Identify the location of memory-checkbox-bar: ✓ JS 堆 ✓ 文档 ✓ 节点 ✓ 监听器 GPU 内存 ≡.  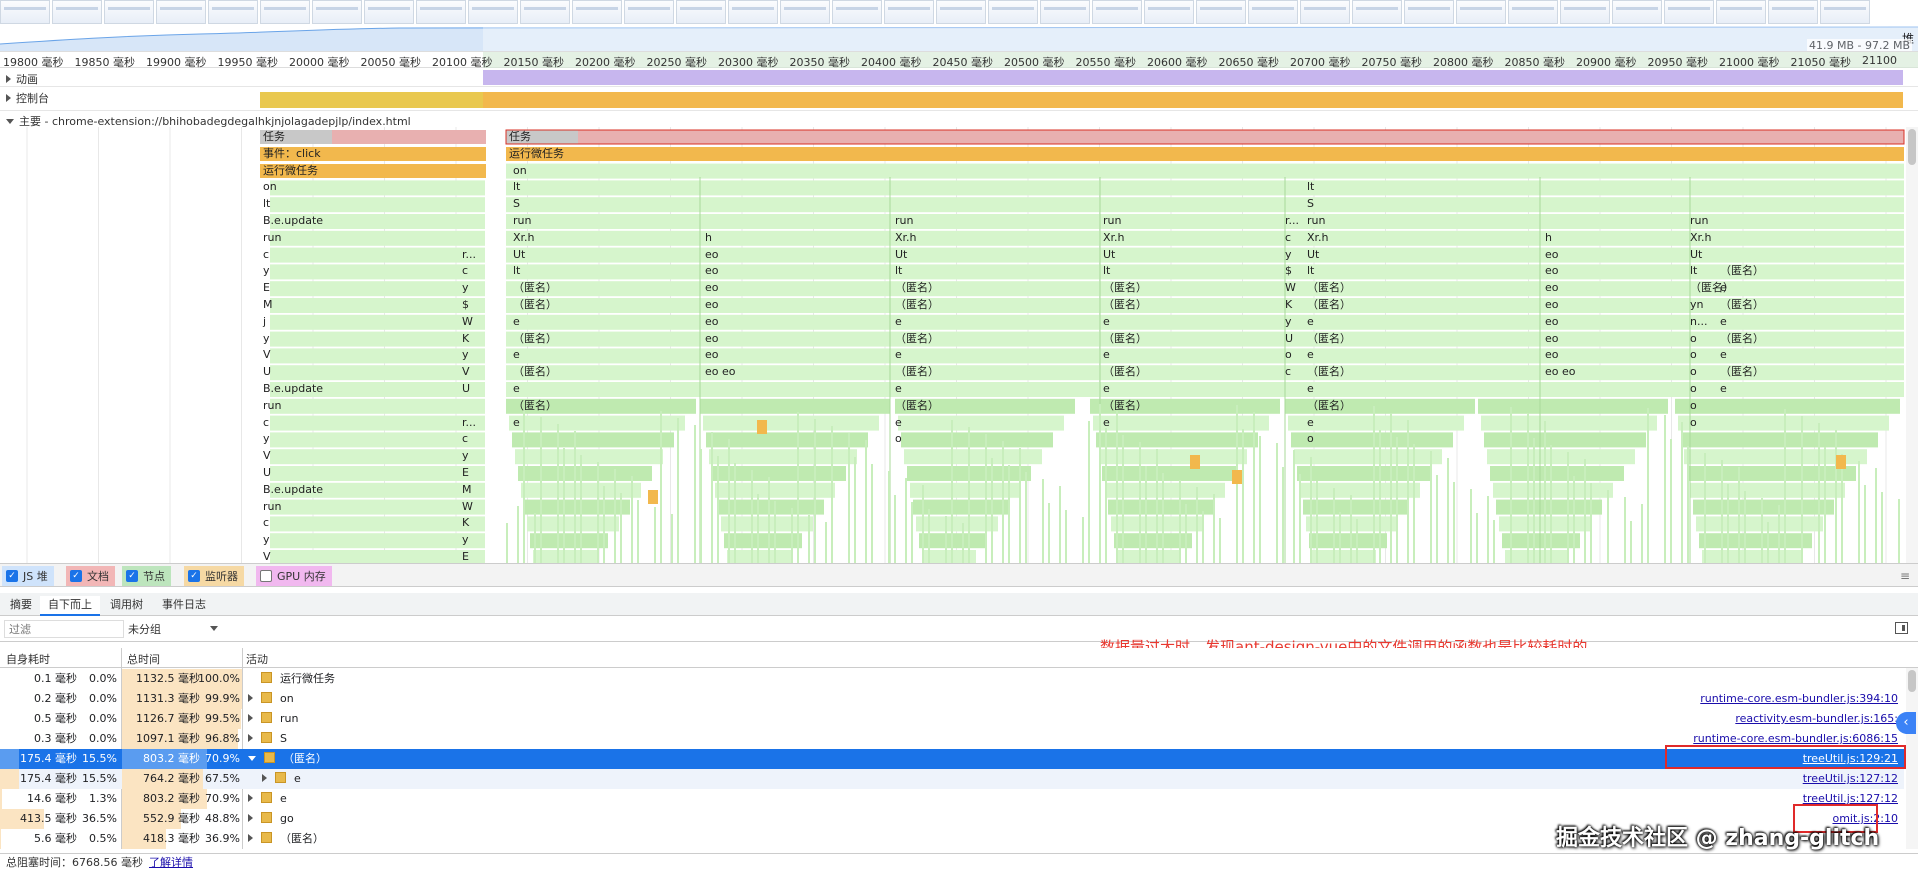
(959, 575).